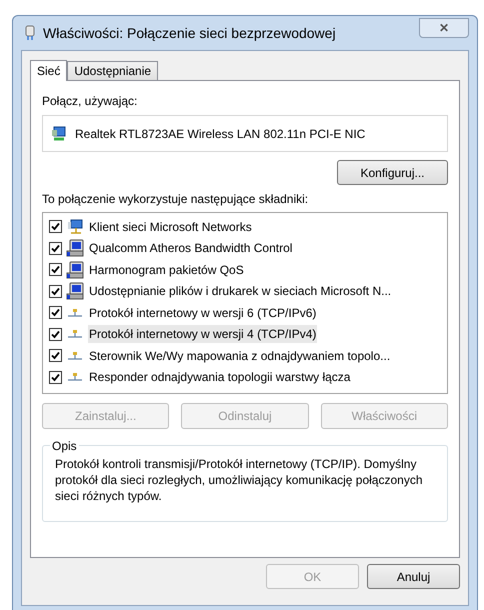 The height and width of the screenshot is (610, 484). What do you see at coordinates (220, 134) in the screenshot?
I see `adapter-name: Realtek RTL8723AE Wireless LAN 802.11n PCI-E NIC` at bounding box center [220, 134].